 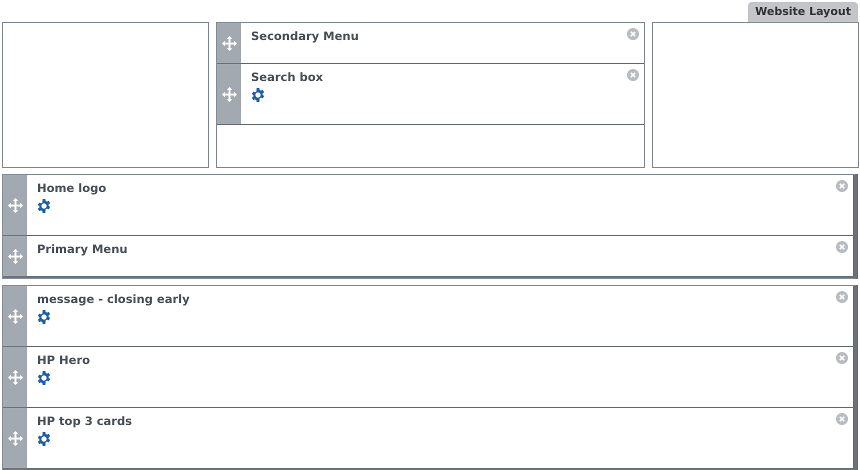 What do you see at coordinates (803, 12) in the screenshot?
I see `layout-tab: Website Layout` at bounding box center [803, 12].